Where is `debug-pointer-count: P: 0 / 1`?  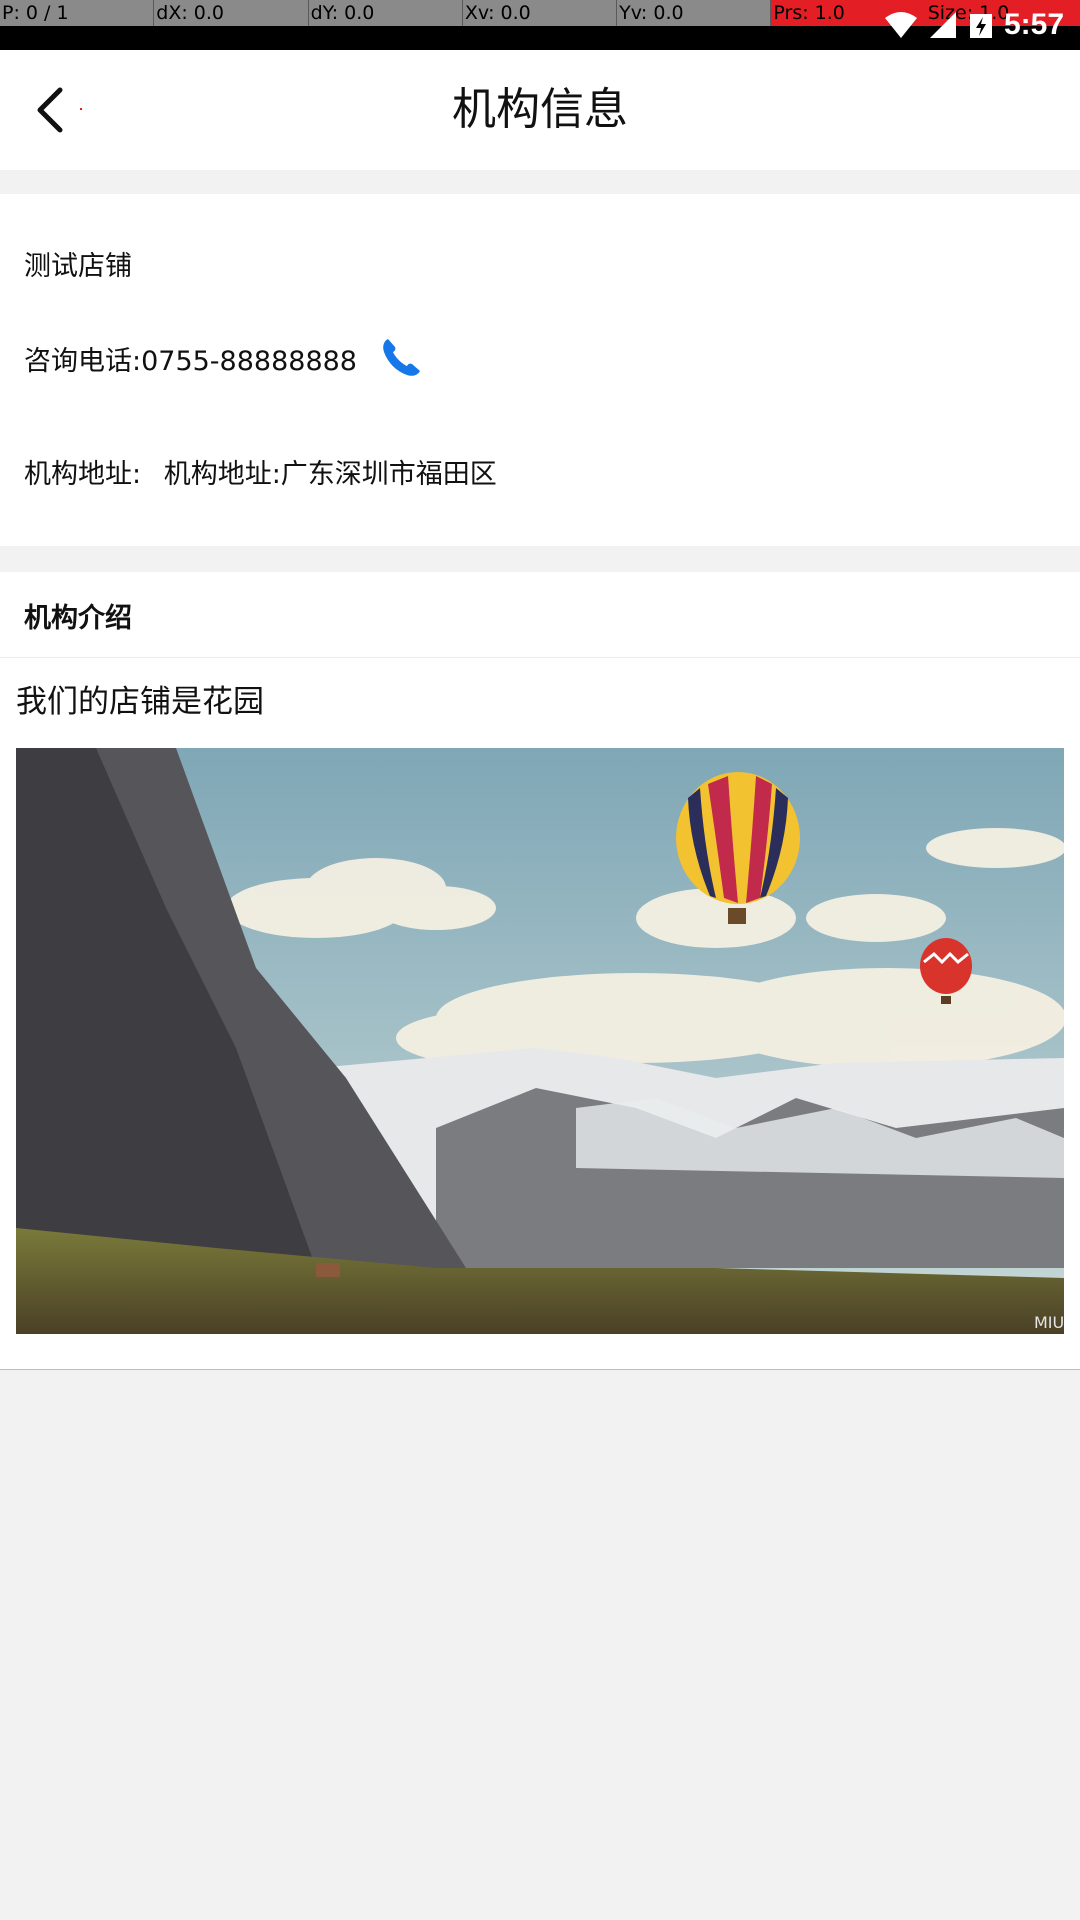 debug-pointer-count: P: 0 / 1 is located at coordinates (77, 13).